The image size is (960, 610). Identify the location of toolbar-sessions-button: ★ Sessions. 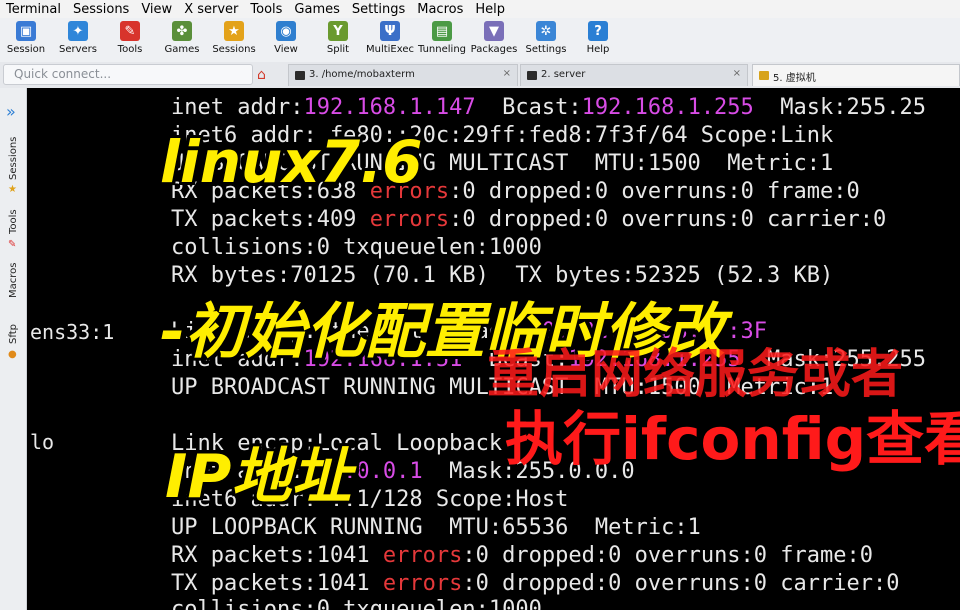
(234, 36).